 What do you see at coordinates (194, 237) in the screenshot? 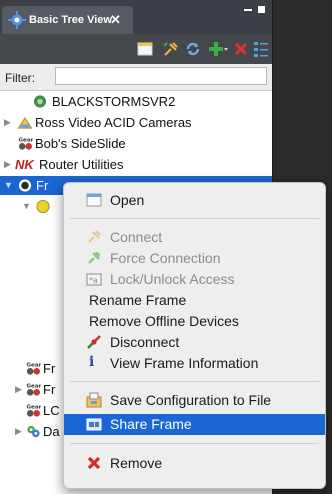
I see `menu-item-connect: Connect` at bounding box center [194, 237].